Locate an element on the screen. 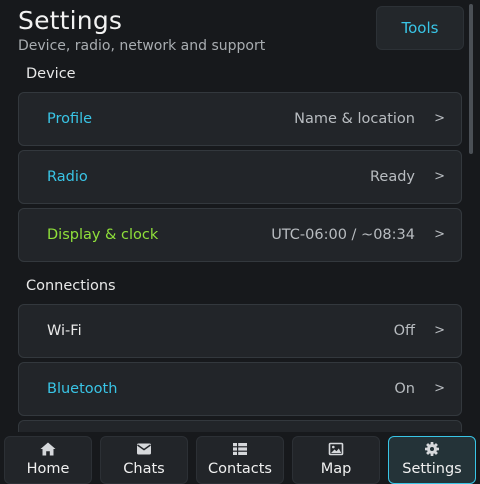 Image resolution: width=480 pixels, height=484 pixels. nav-label: Chats is located at coordinates (144, 469).